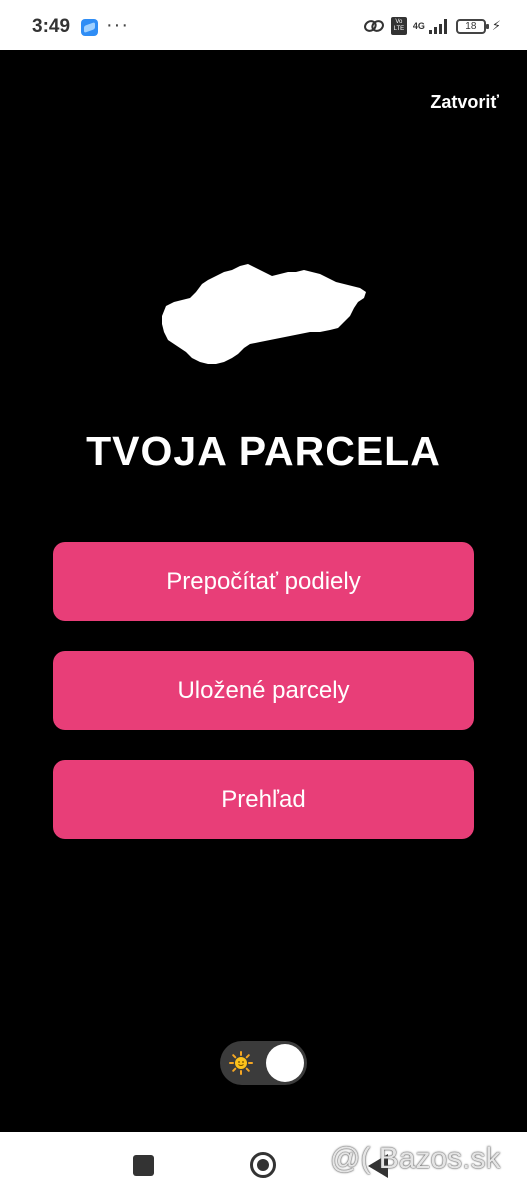 The image size is (527, 1200). Describe the element at coordinates (285, 1063) in the screenshot. I see `toggle-knob` at that location.